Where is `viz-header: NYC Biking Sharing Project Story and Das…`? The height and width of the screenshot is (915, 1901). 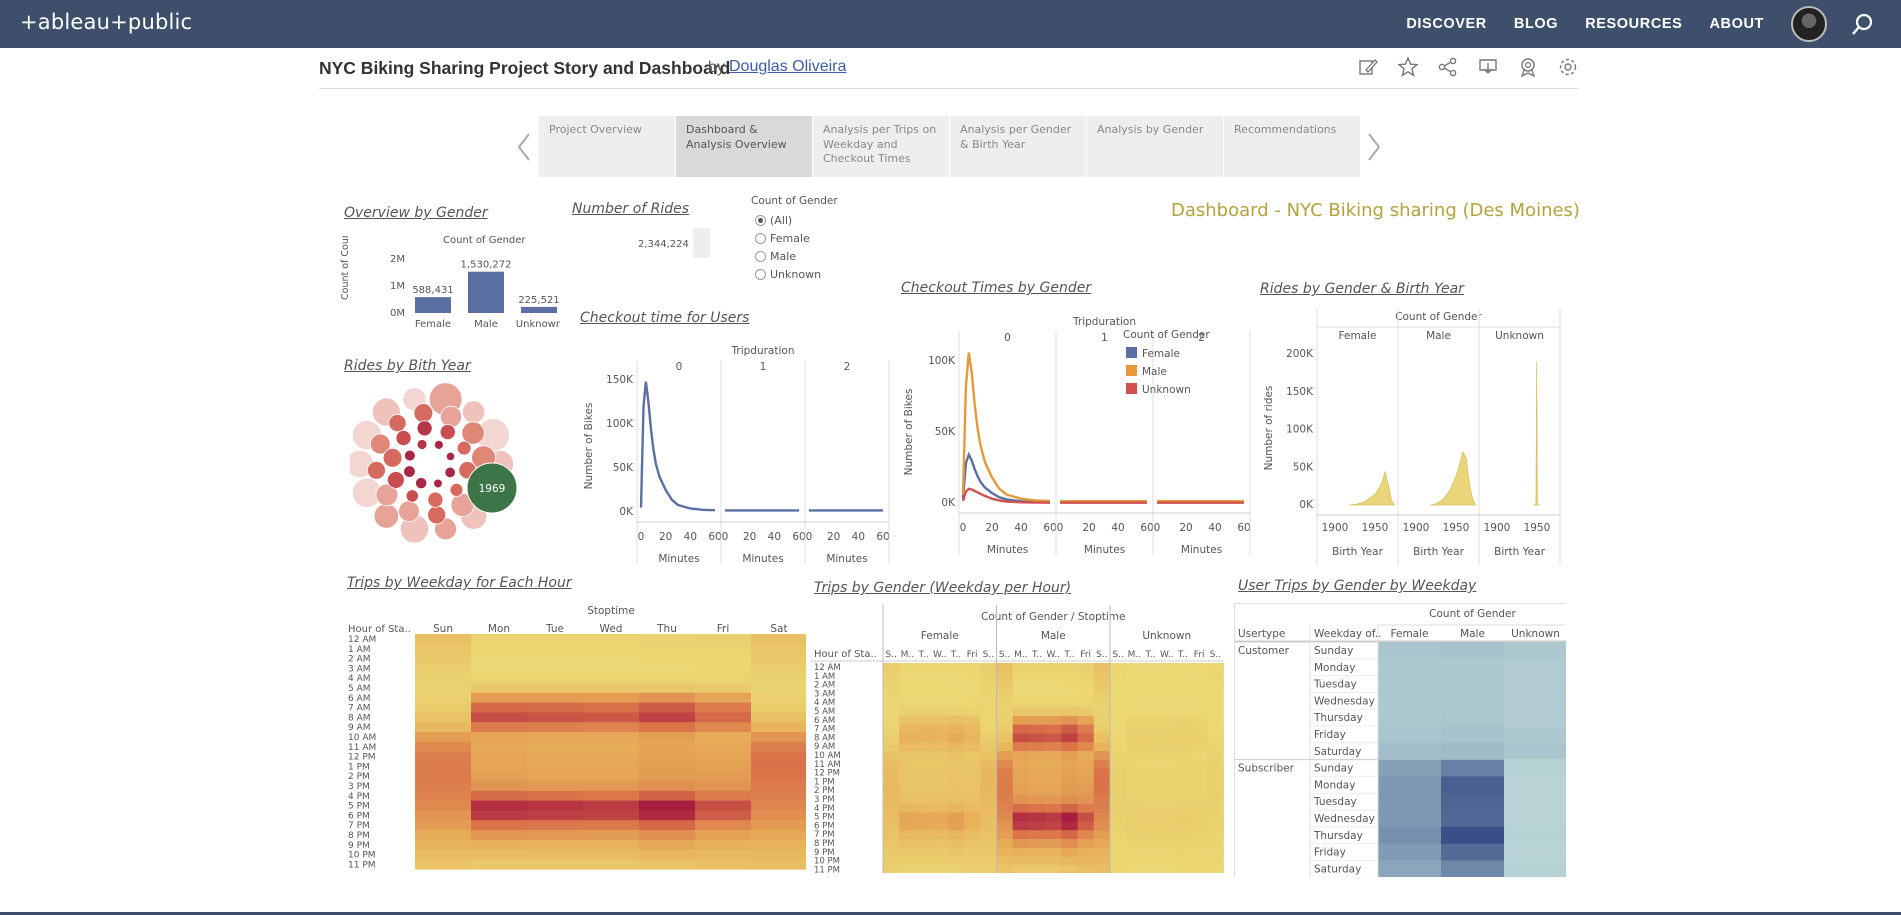 viz-header: NYC Biking Sharing Project Story and Das… is located at coordinates (949, 72).